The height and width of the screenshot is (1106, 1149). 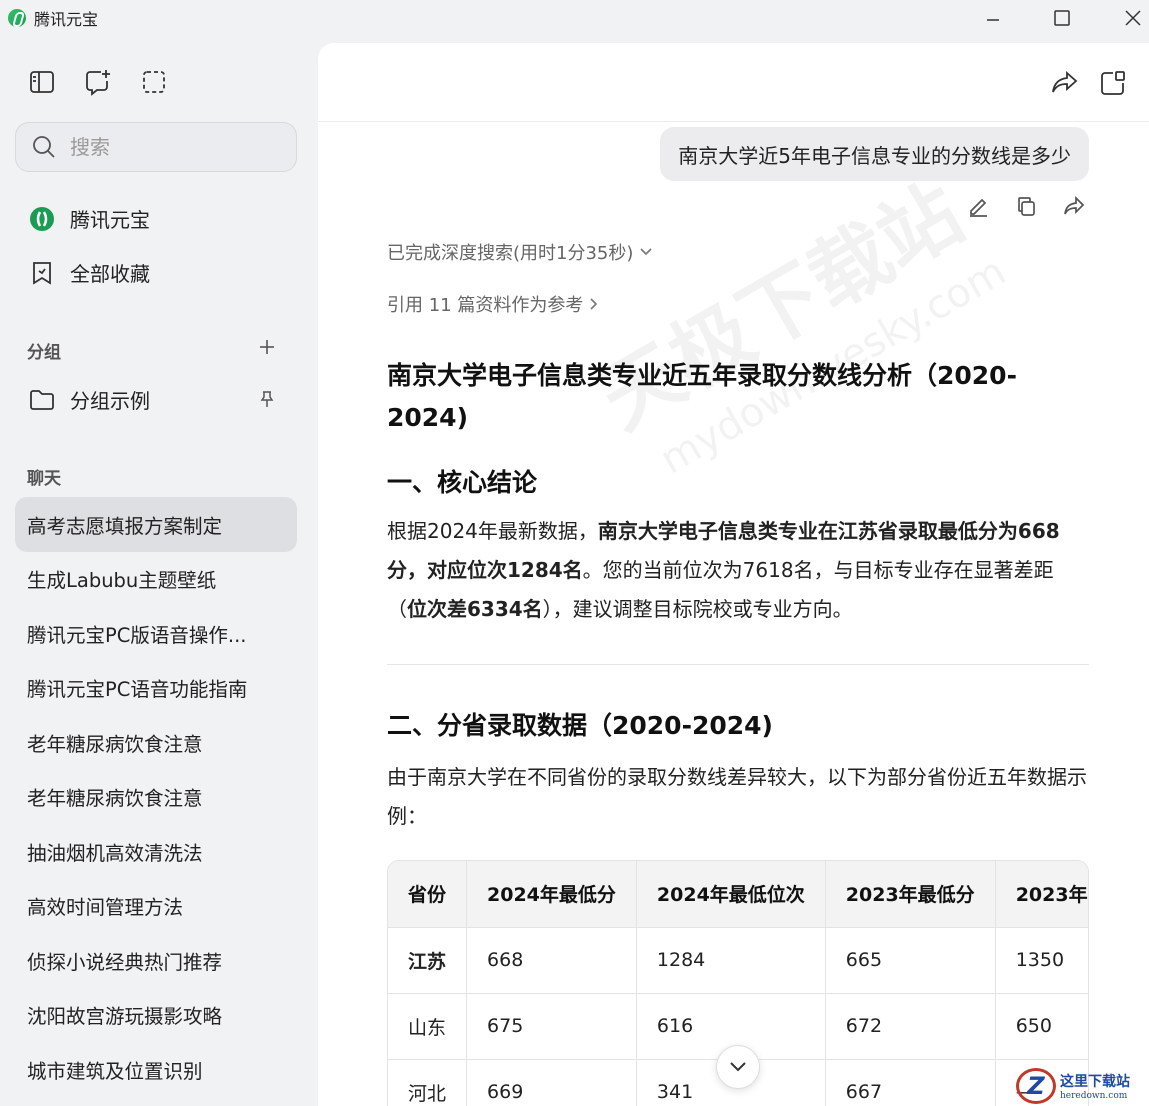 I want to click on window-title: 腾讯元宝, so click(x=66, y=19).